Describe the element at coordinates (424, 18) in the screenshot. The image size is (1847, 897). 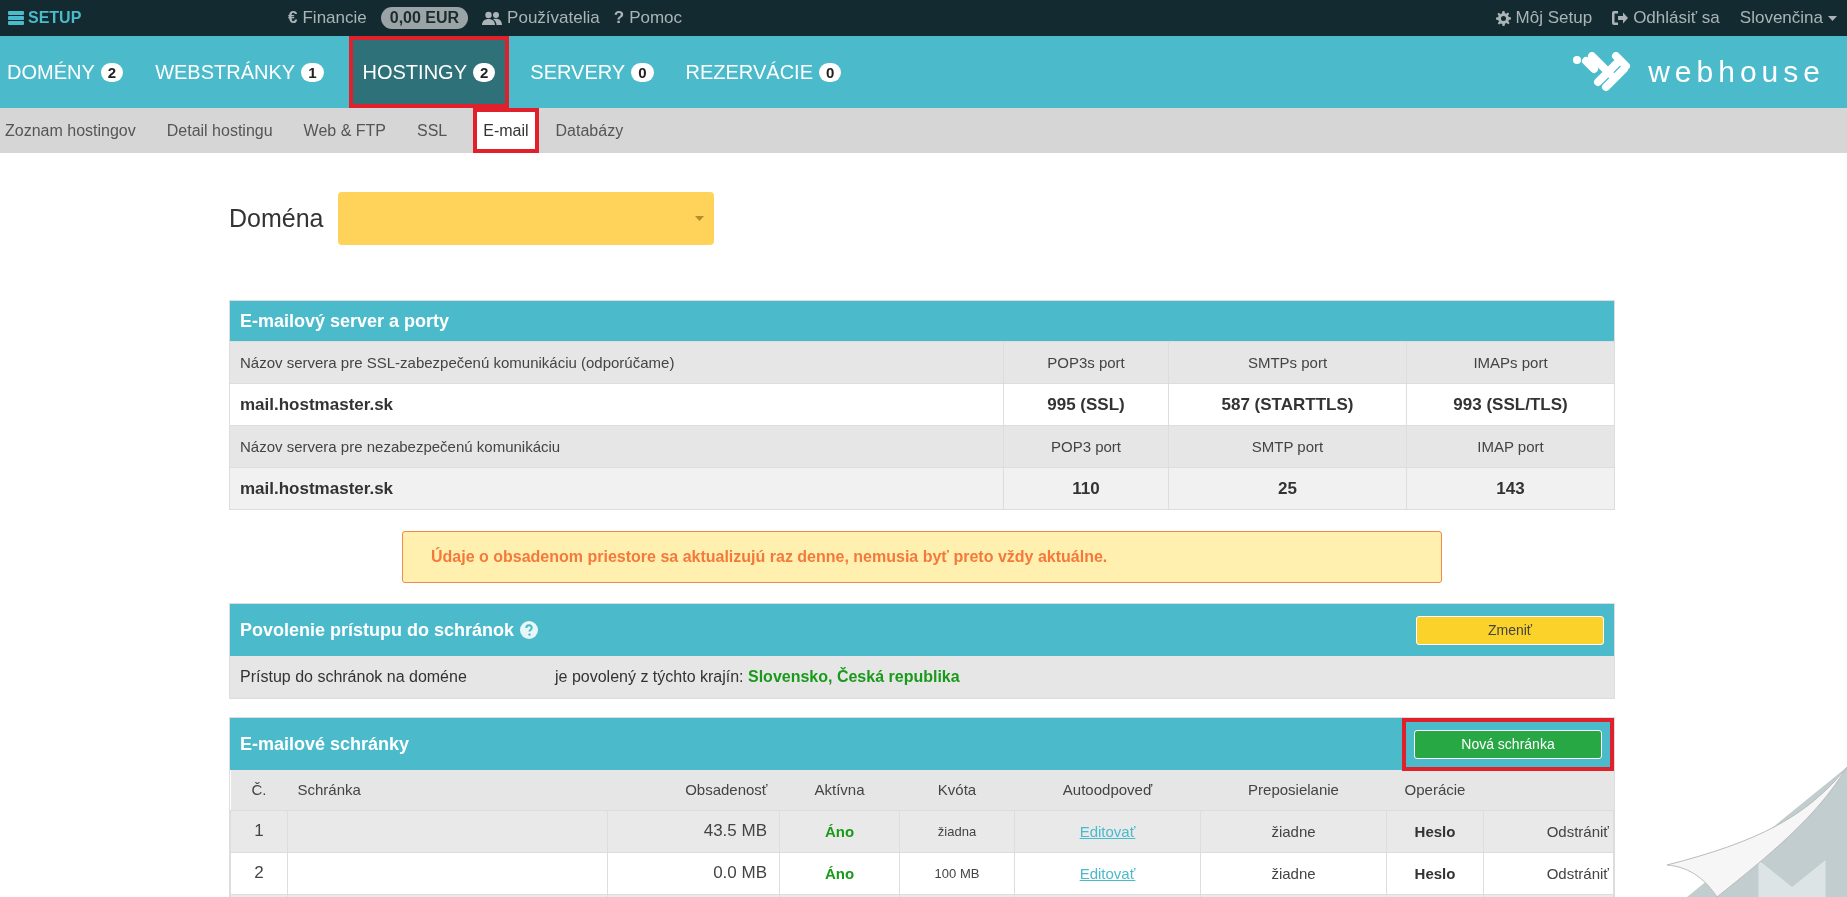
I see `balance-badge: 0,00 EUR` at that location.